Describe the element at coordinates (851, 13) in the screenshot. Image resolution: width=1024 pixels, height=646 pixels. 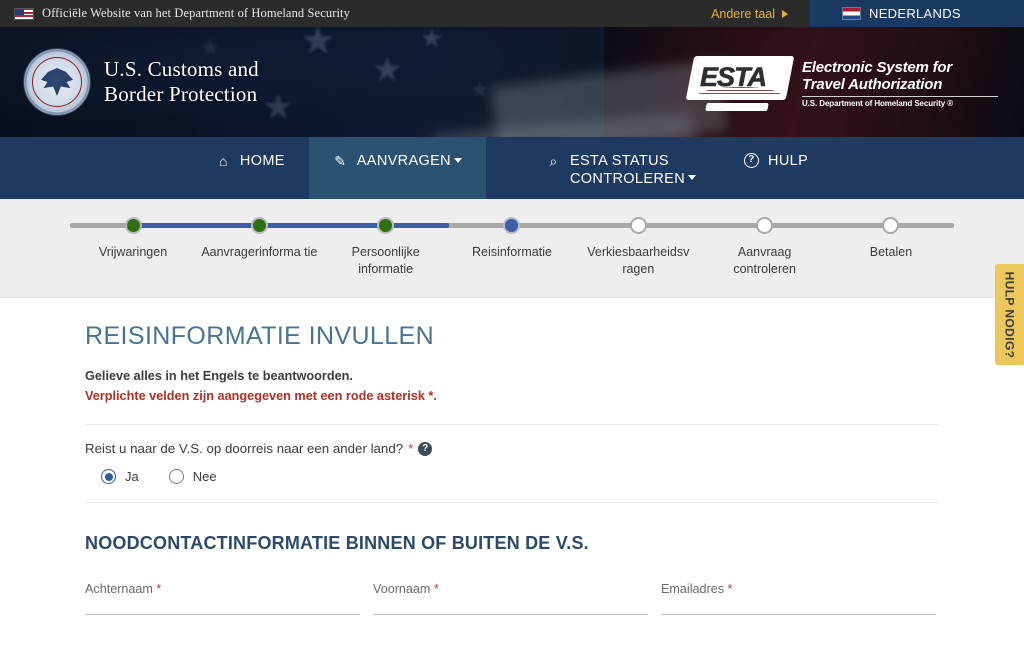
I see `netherlands-flag-icon` at that location.